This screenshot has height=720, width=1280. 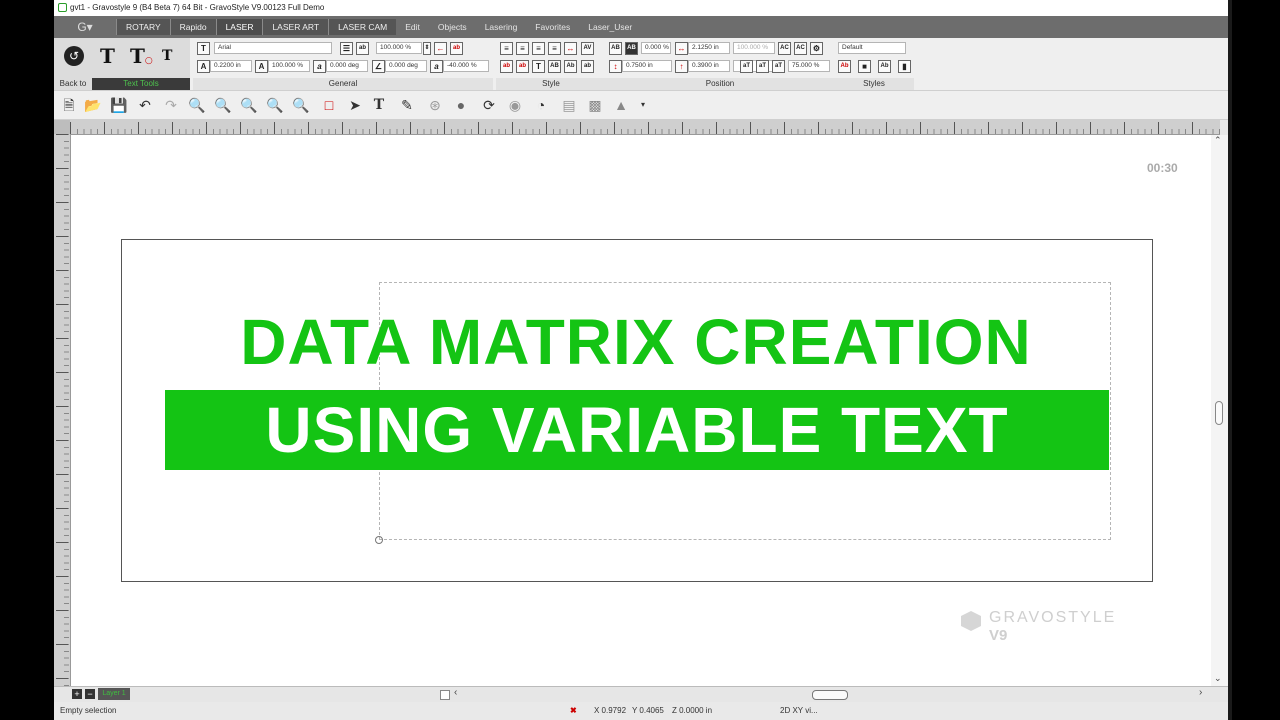 I want to click on subscript-icon: ab, so click(x=522, y=66).